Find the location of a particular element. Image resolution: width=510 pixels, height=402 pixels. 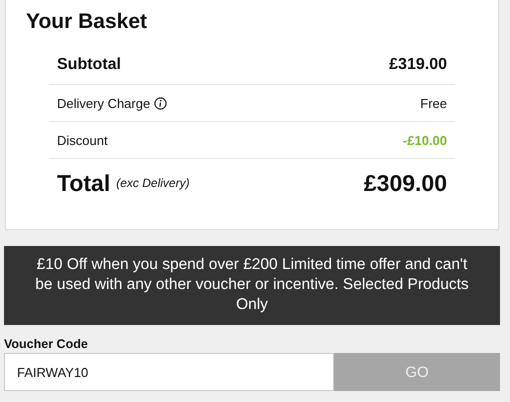

row-value: £309.00 is located at coordinates (405, 183).